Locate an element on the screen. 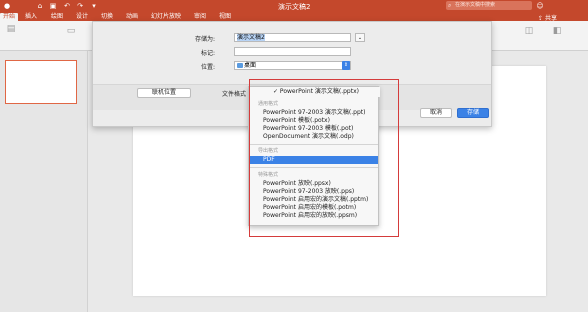 This screenshot has height=312, width=588. tab-transitions: 切换 is located at coordinates (107, 17).